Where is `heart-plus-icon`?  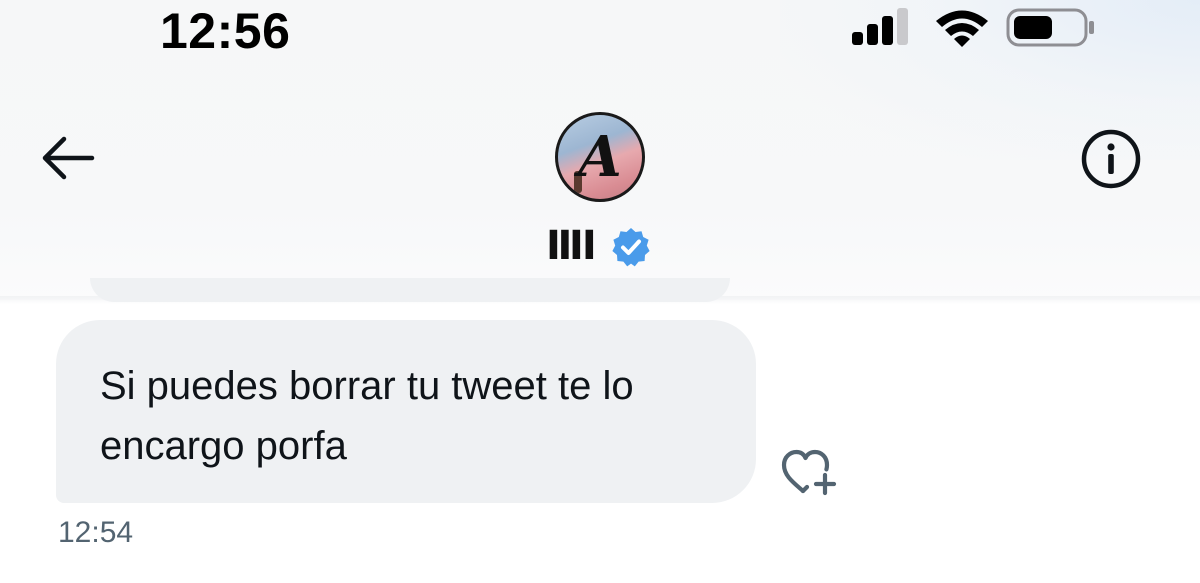
heart-plus-icon is located at coordinates (813, 472).